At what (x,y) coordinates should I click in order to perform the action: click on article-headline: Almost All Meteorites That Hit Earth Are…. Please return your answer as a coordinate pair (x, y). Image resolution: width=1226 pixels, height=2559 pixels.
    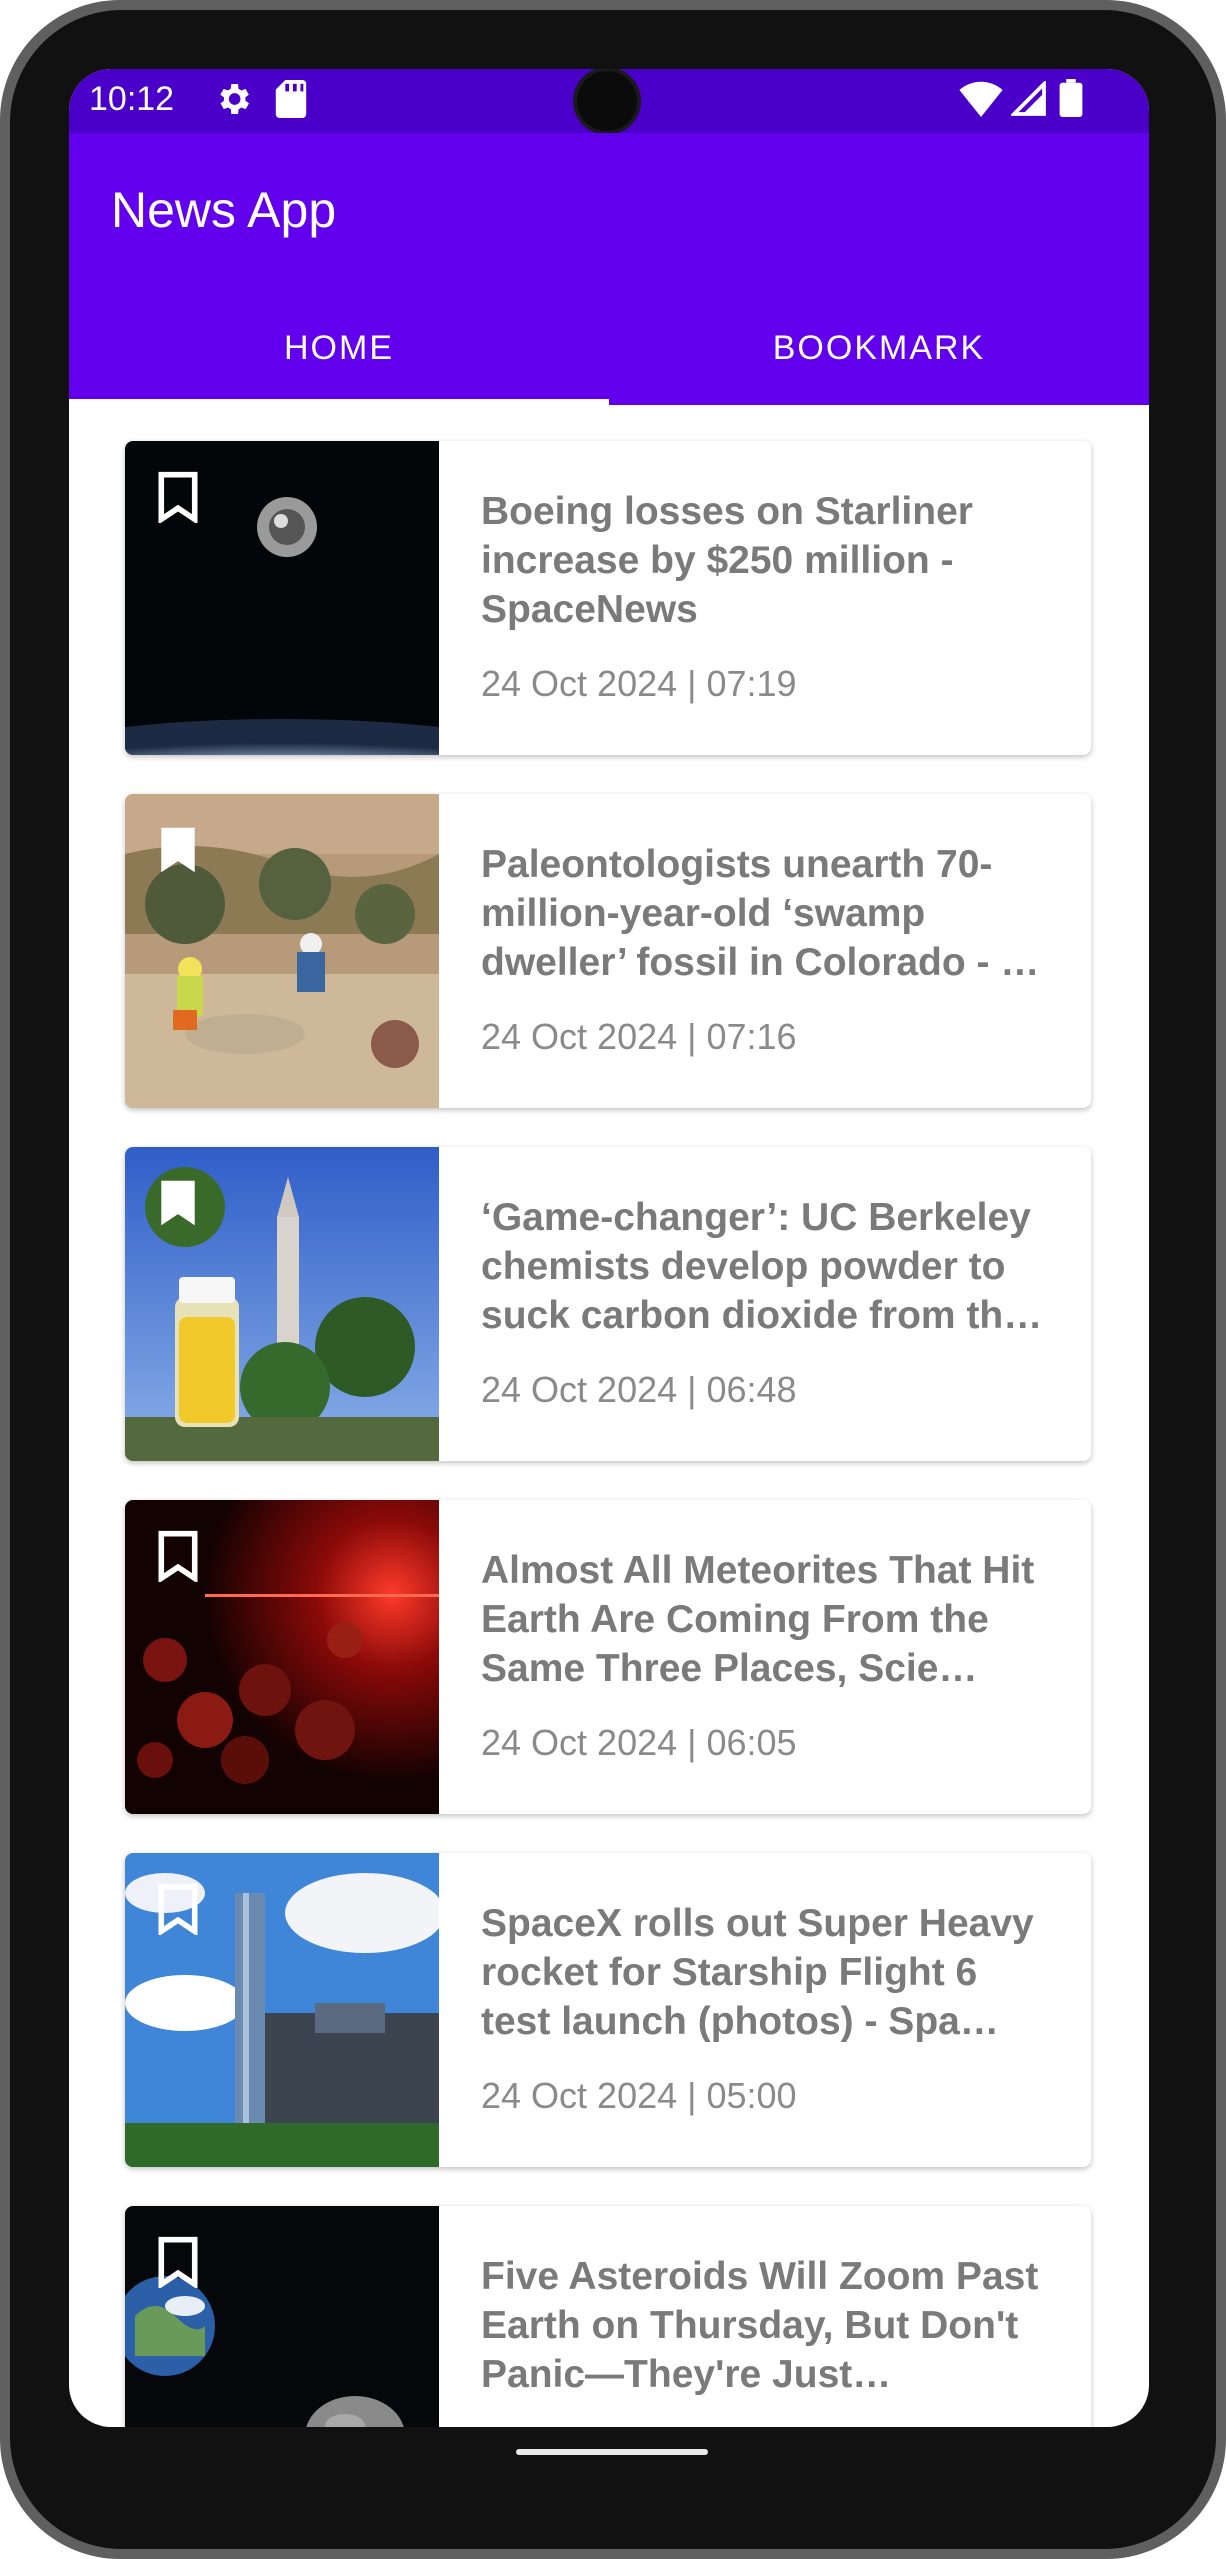
    Looking at the image, I should click on (758, 1619).